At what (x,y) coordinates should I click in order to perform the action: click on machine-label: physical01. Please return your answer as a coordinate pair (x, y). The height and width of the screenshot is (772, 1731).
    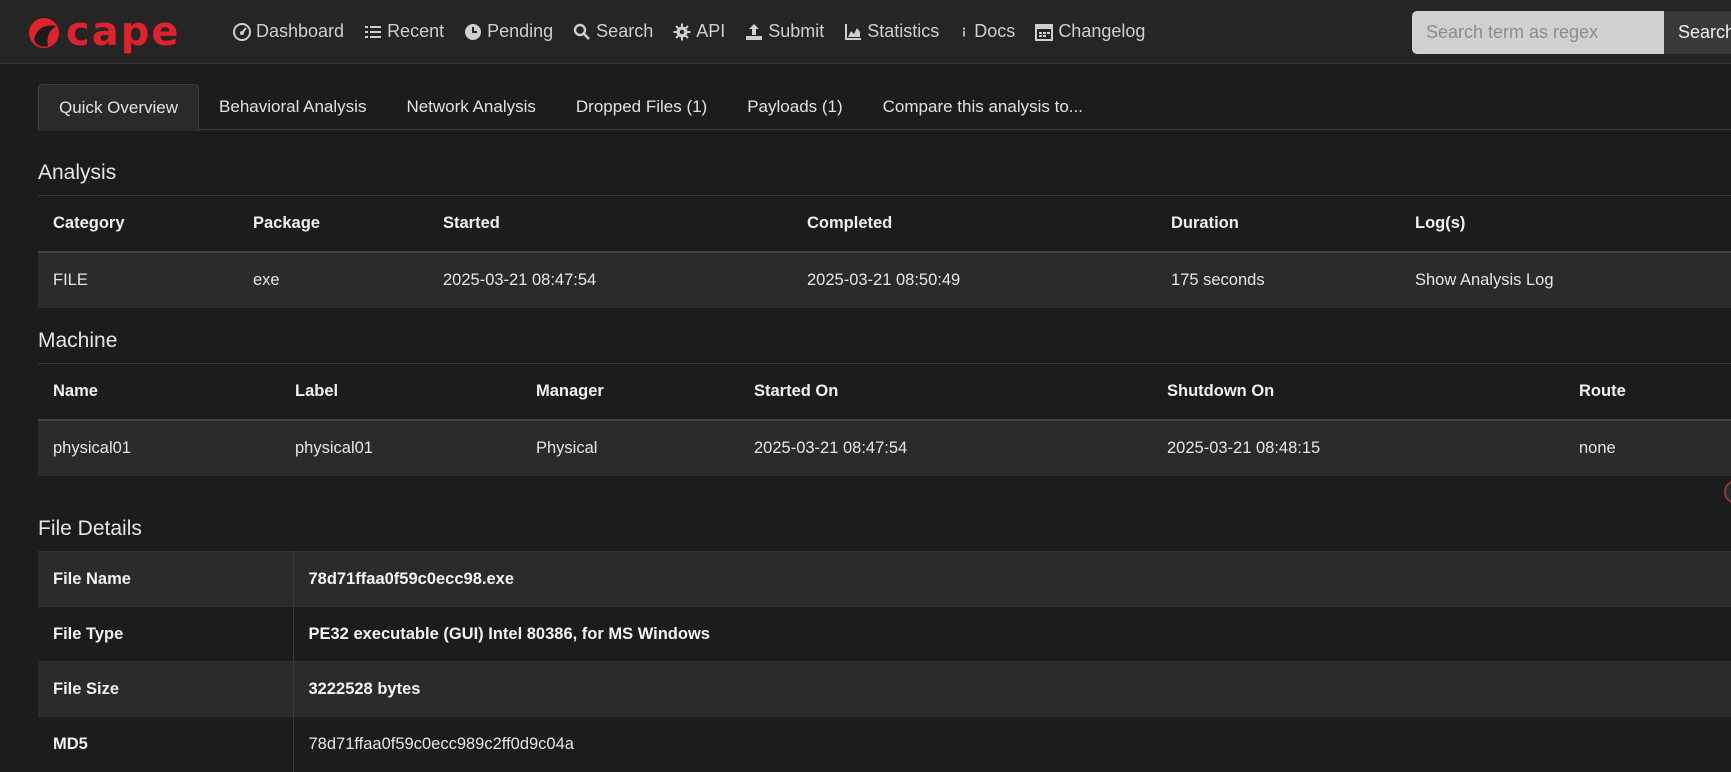
    Looking at the image, I should click on (400, 447).